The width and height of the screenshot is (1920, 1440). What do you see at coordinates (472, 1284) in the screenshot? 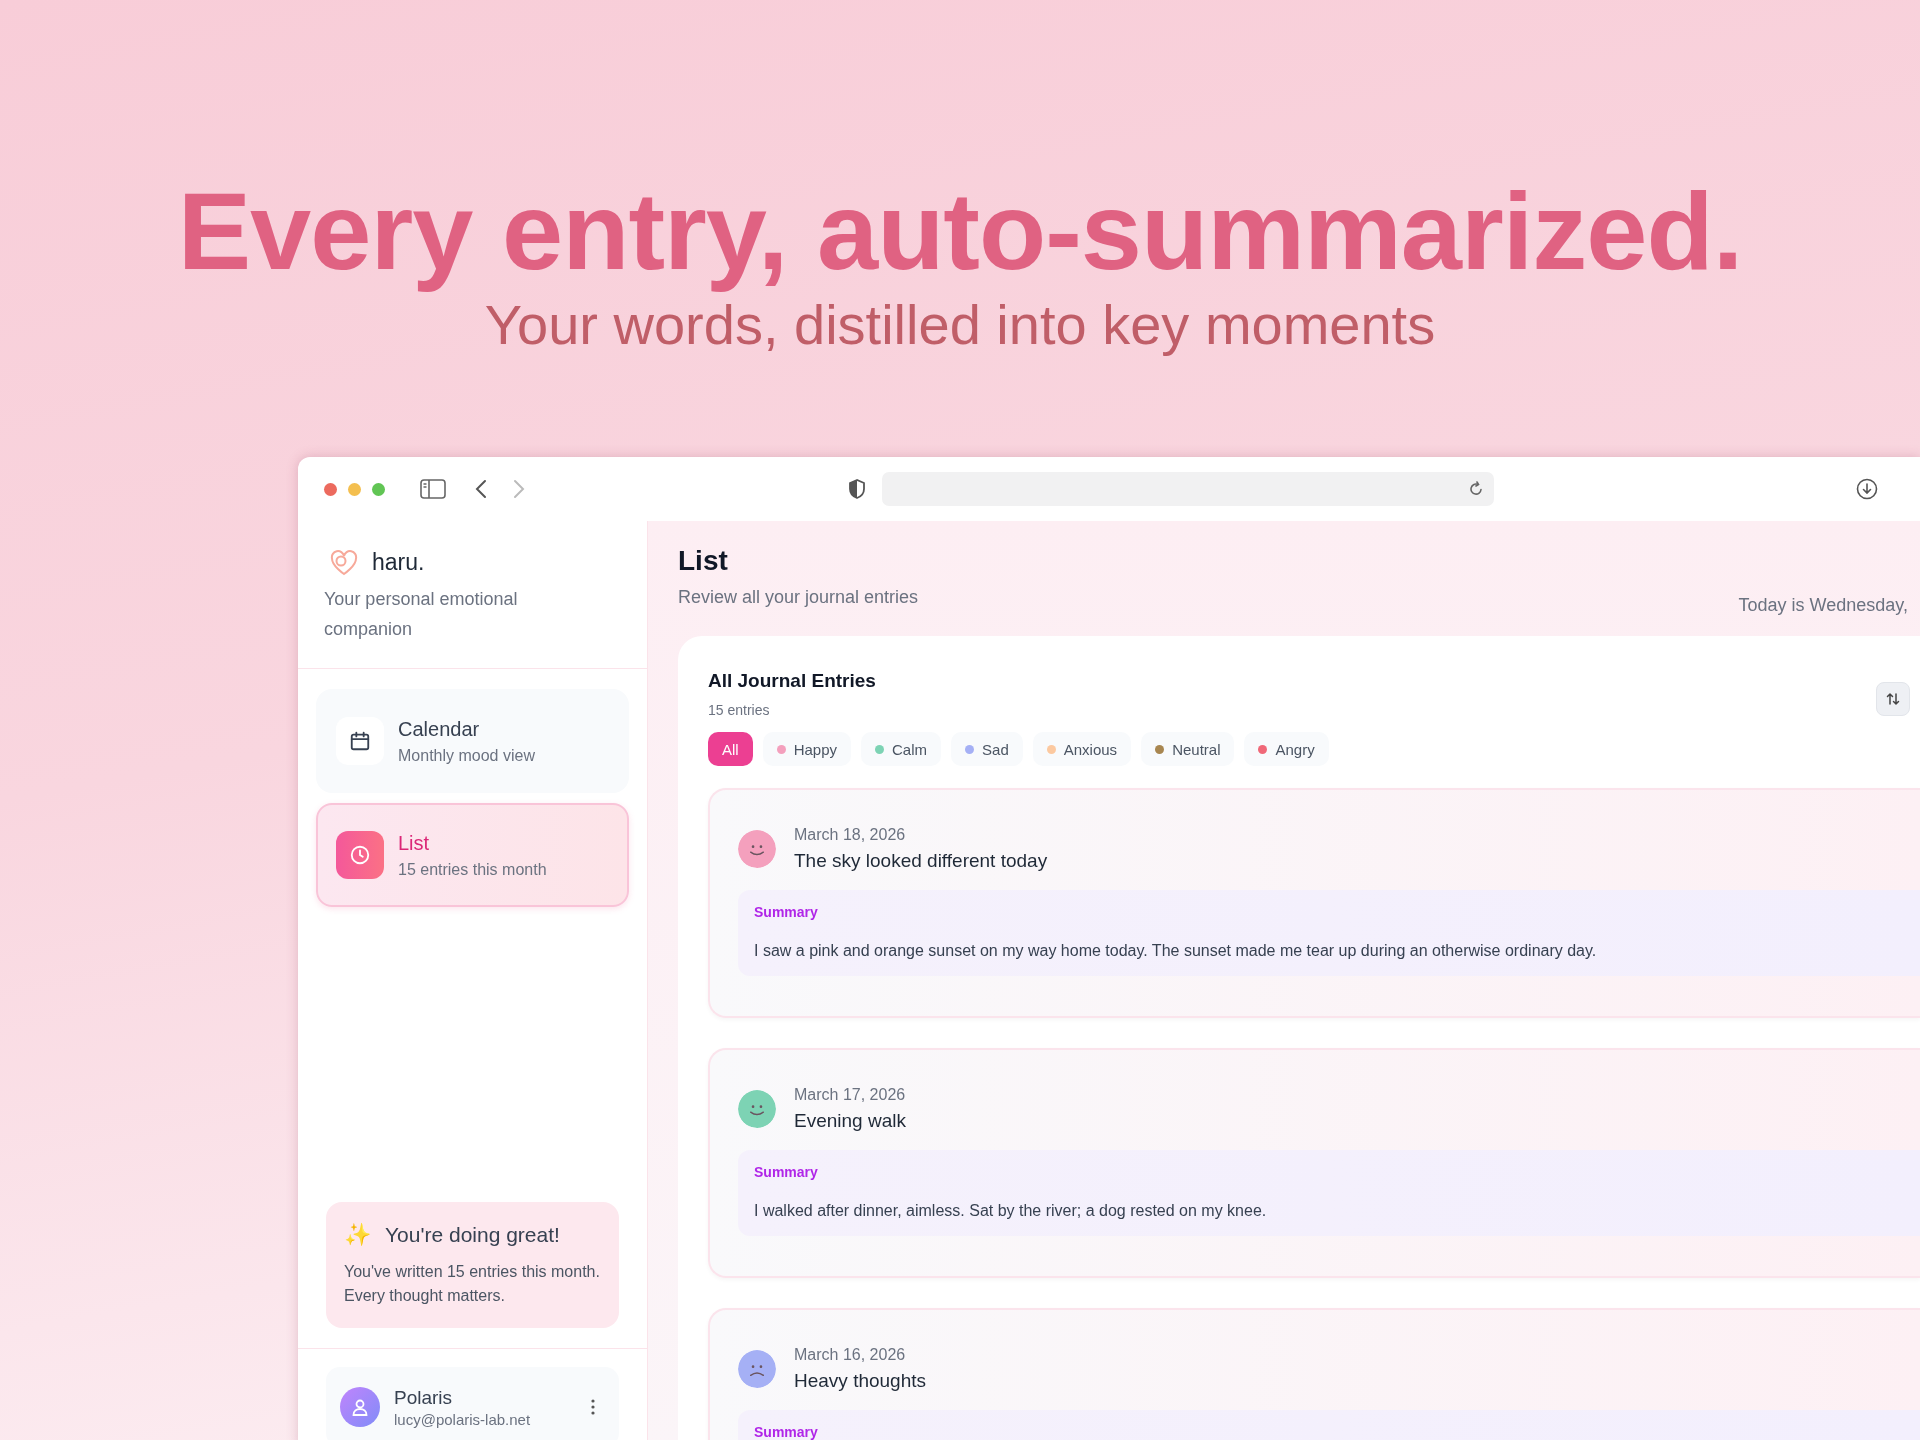
I see `encouragement-text: You've written 15 entries this month. Every thought matters.` at bounding box center [472, 1284].